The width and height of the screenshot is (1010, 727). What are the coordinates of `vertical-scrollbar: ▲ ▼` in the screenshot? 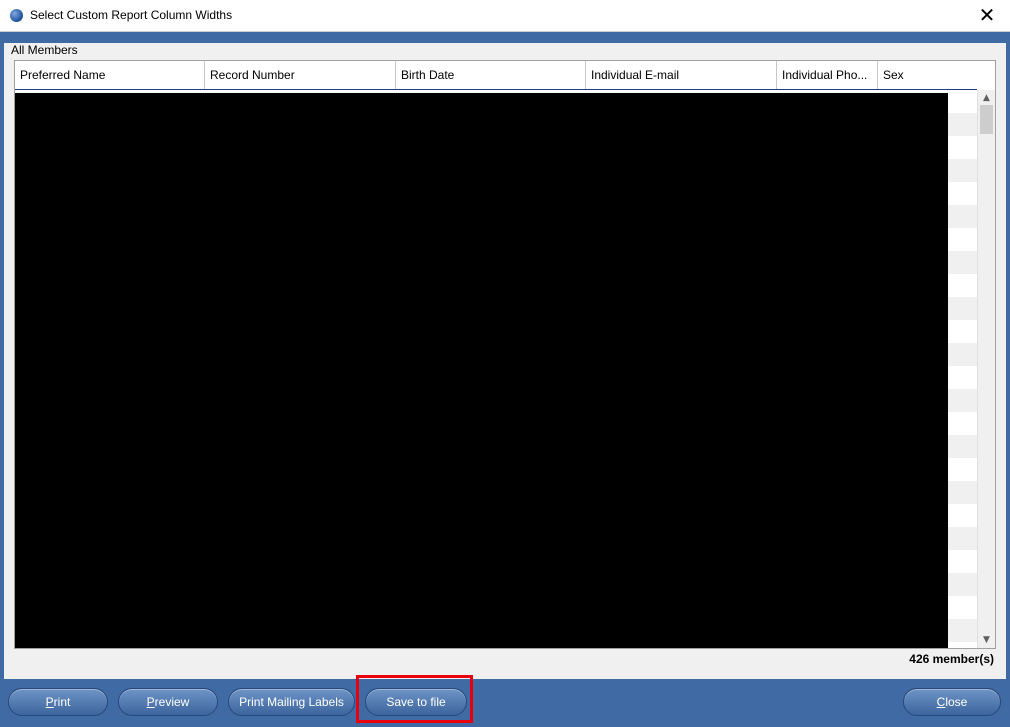 It's located at (986, 369).